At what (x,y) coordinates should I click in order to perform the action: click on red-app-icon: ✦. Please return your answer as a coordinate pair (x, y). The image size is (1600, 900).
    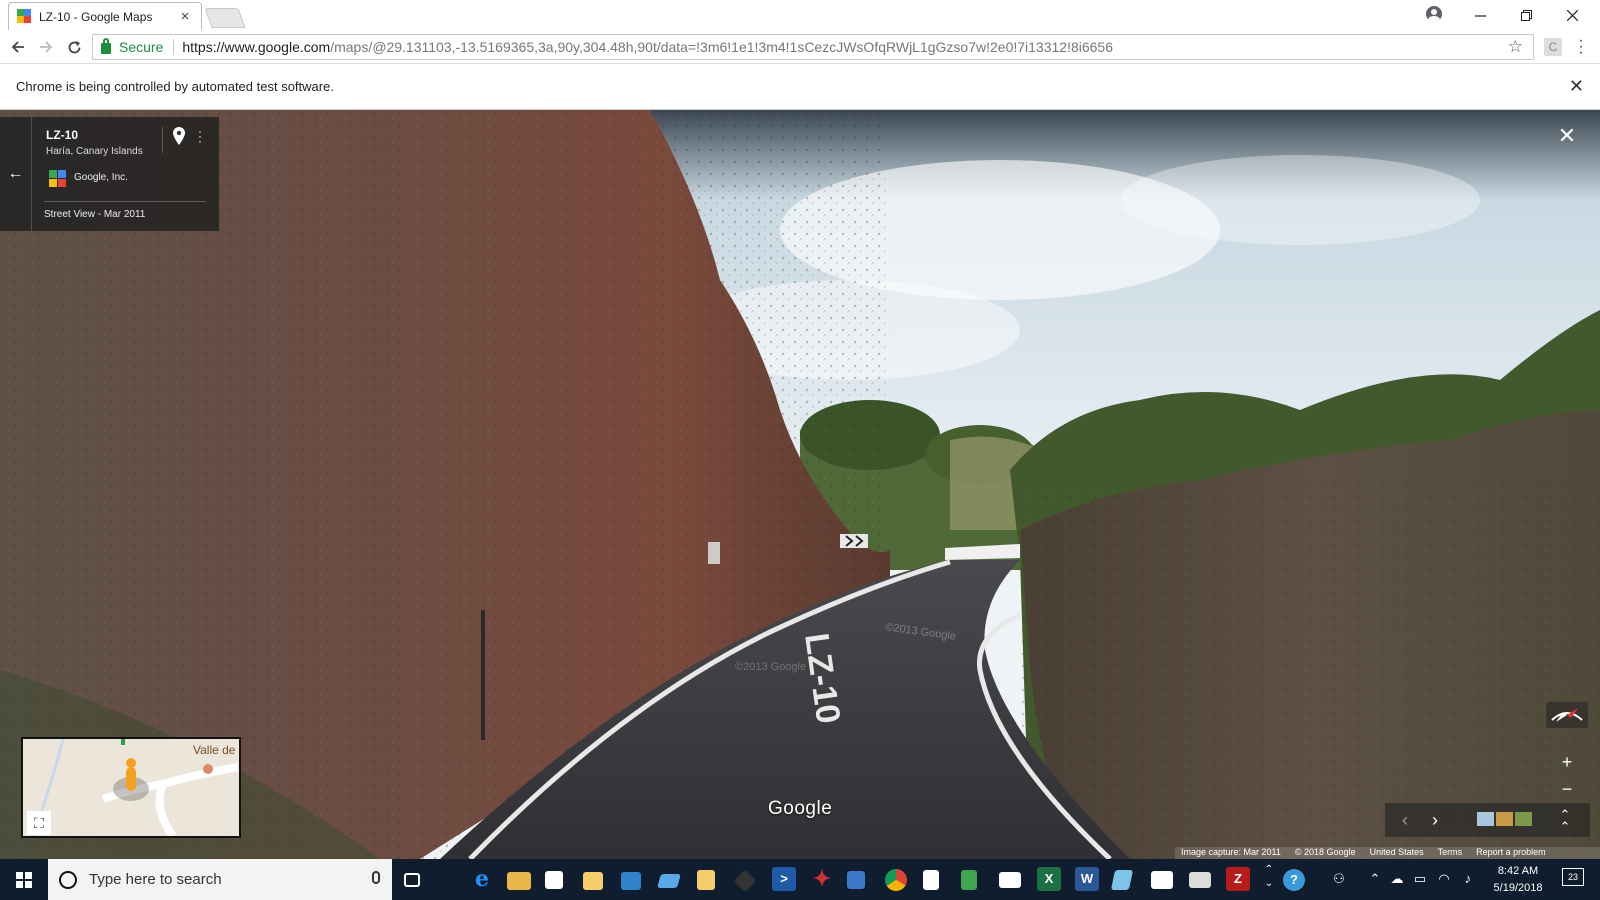
    Looking at the image, I should click on (822, 879).